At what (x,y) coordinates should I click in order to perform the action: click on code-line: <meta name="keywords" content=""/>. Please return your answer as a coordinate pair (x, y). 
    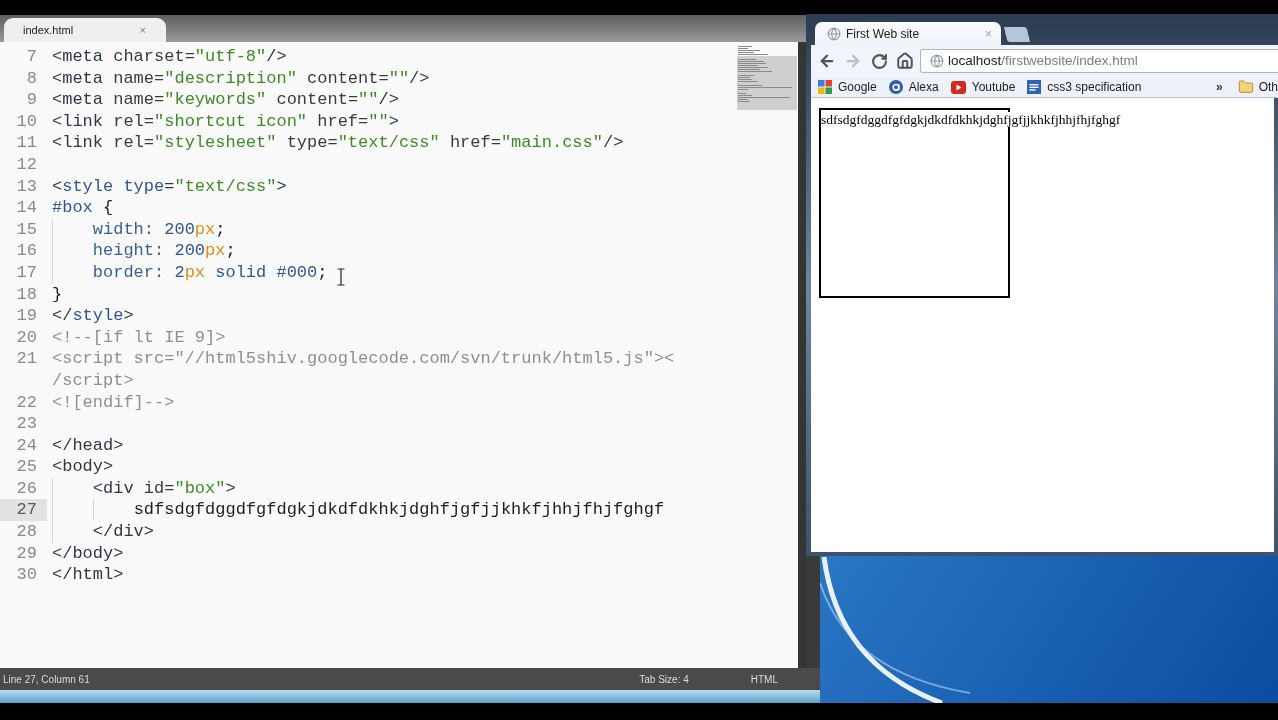
    Looking at the image, I should click on (225, 100).